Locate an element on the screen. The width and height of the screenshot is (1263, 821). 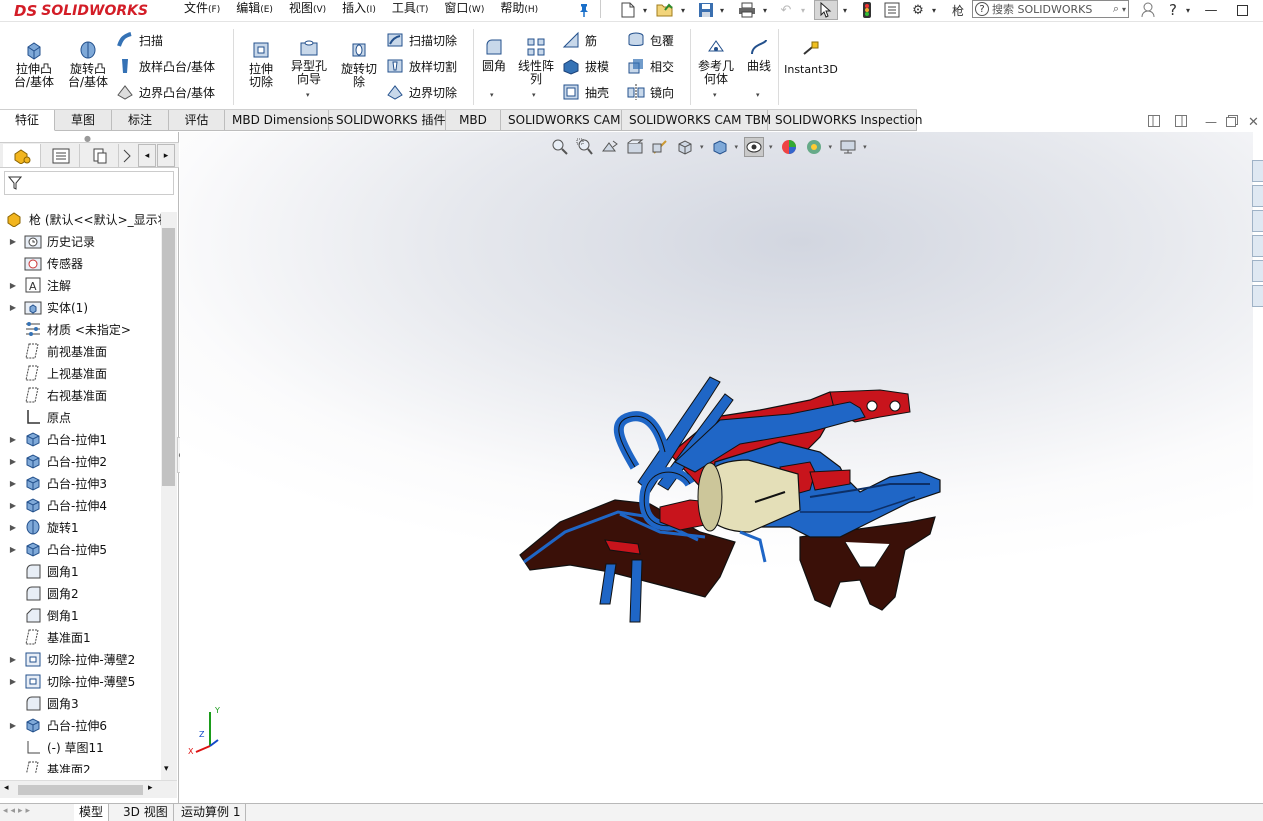
tab-solidworks-cam-tbm: SOLIDWORKS CAM TBM is located at coordinates (696, 120).